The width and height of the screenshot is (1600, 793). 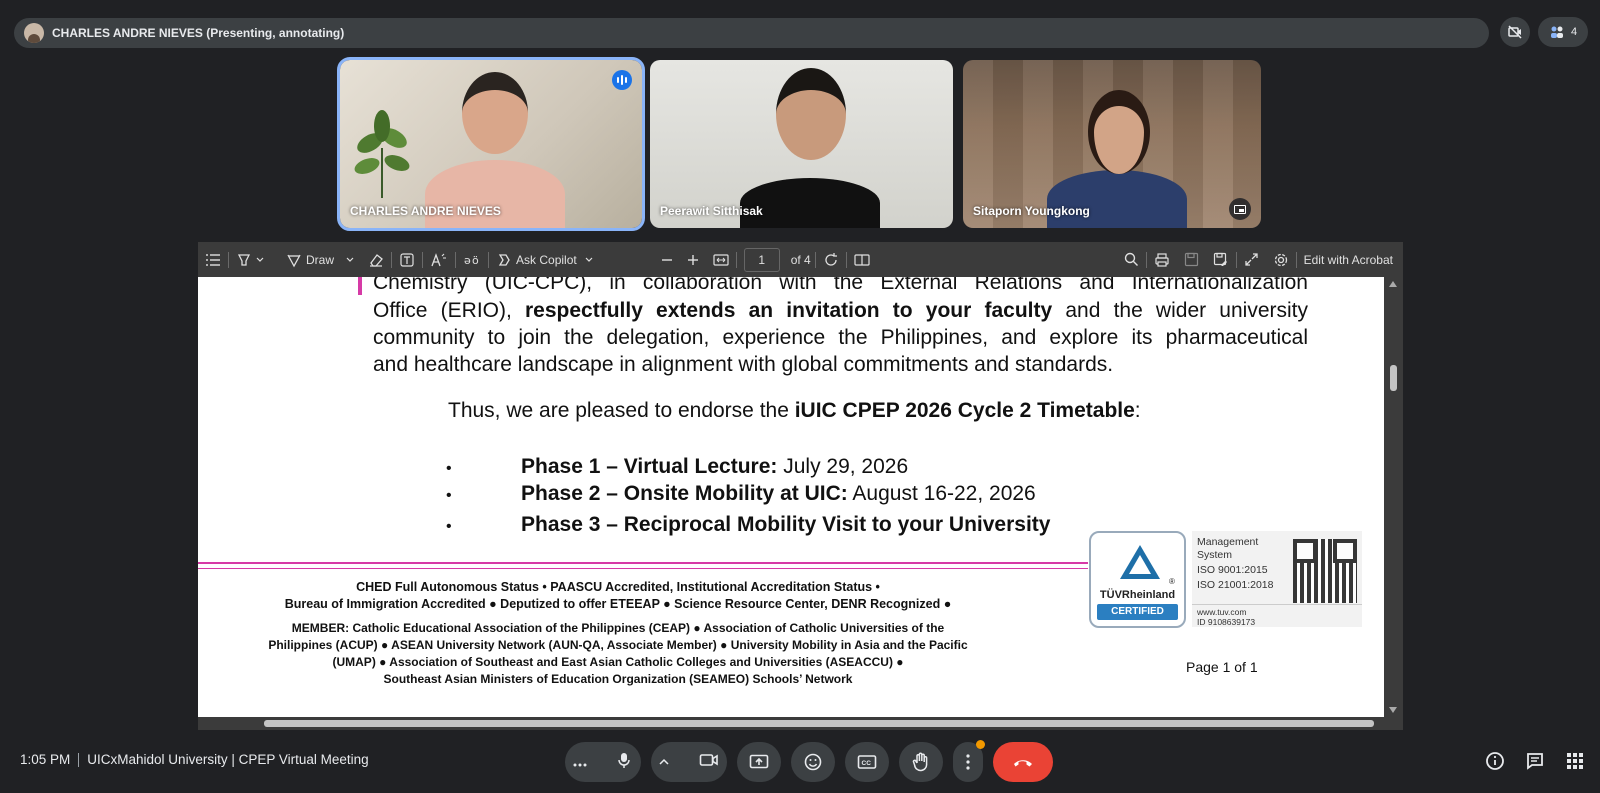 I want to click on tuv-registered: ®, so click(x=1172, y=581).